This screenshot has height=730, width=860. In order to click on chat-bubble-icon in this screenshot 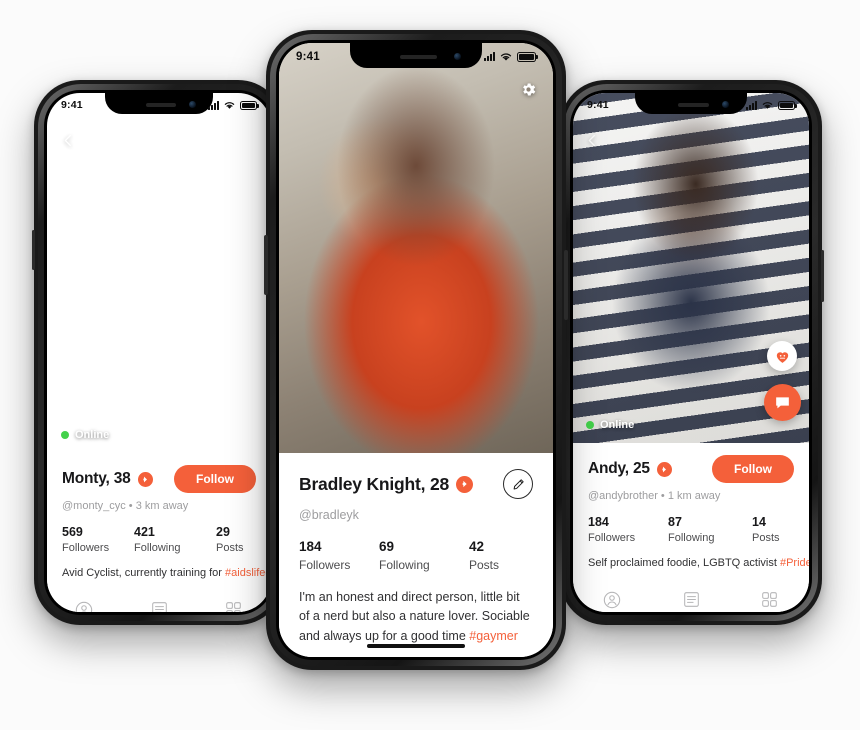, I will do `click(782, 403)`.